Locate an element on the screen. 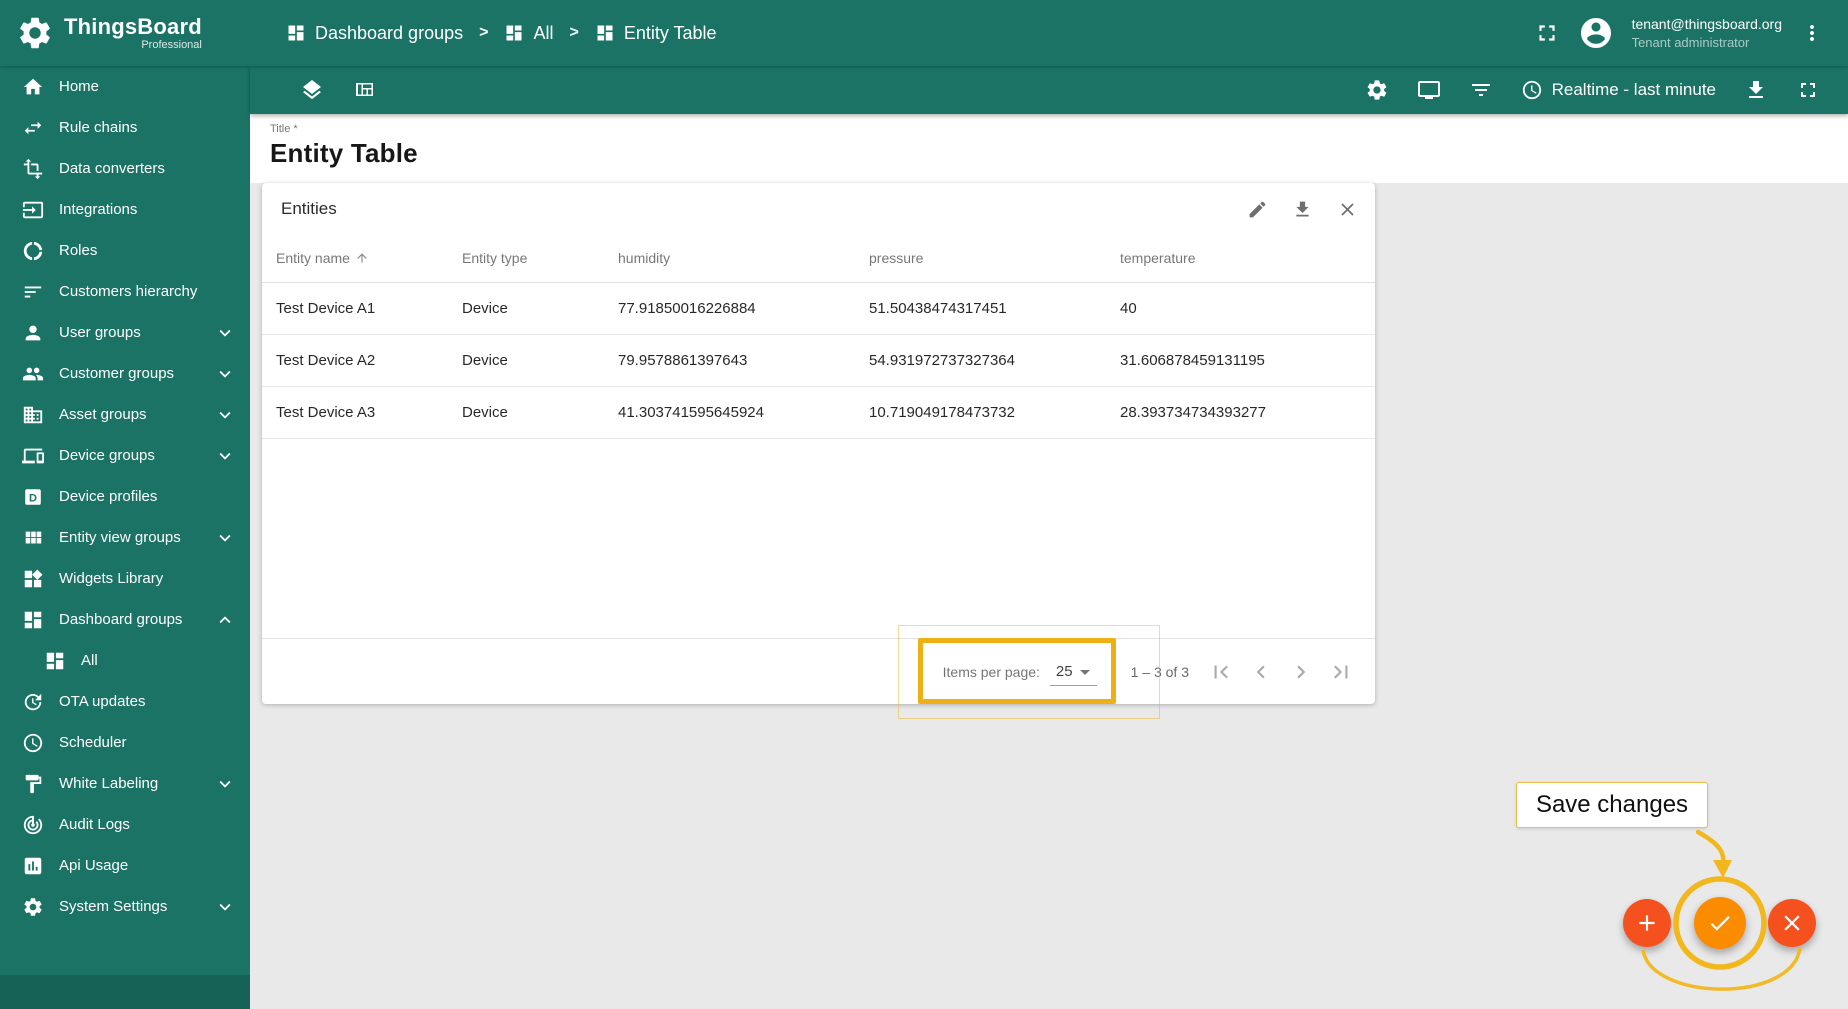 The image size is (1848, 1009). sidebar-item-all: All is located at coordinates (125, 660).